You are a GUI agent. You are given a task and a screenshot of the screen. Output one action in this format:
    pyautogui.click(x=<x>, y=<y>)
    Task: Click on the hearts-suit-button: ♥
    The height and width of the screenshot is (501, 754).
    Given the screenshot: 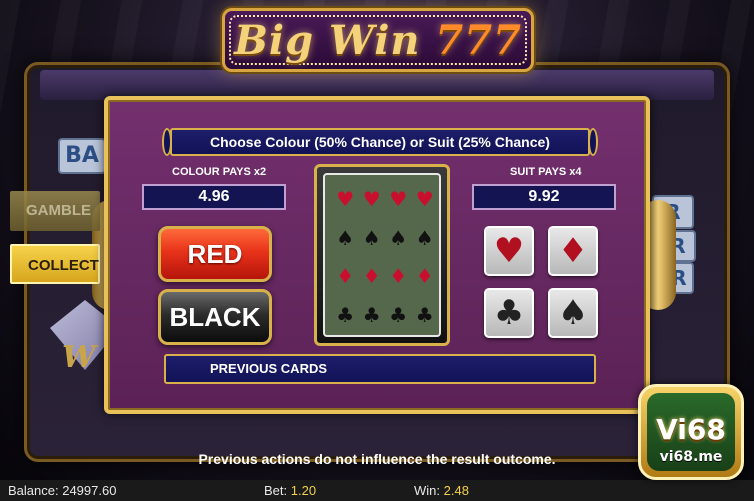 What is the action you would take?
    pyautogui.click(x=509, y=251)
    